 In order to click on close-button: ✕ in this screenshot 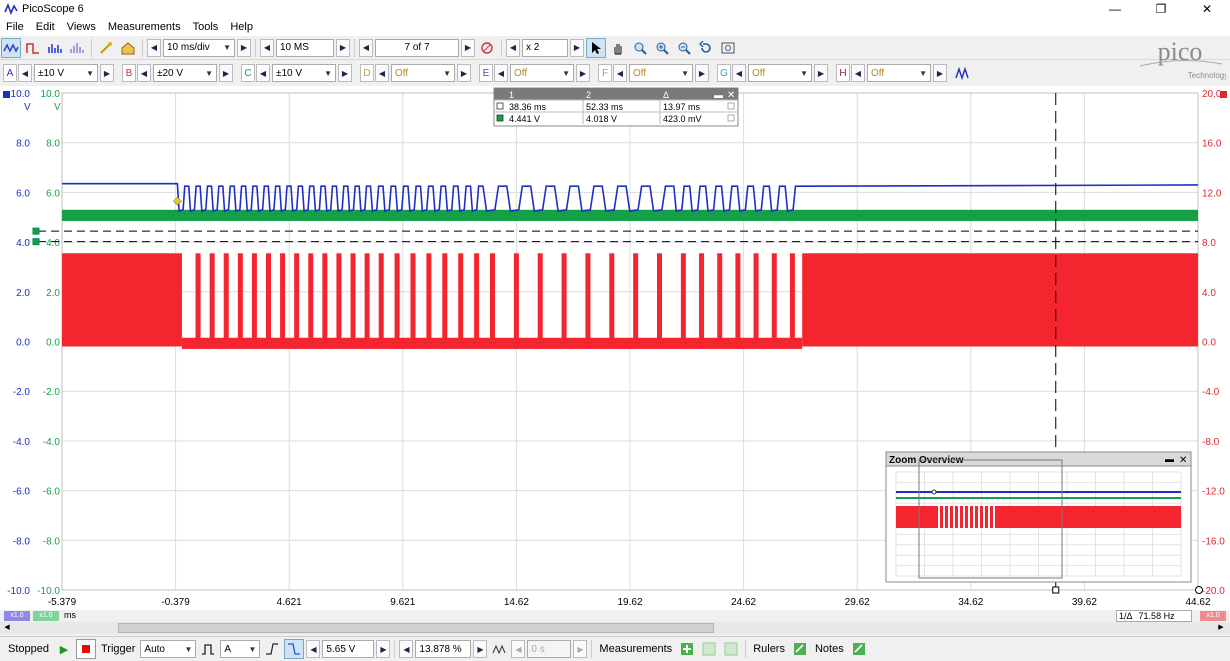, I will do `click(1207, 9)`.